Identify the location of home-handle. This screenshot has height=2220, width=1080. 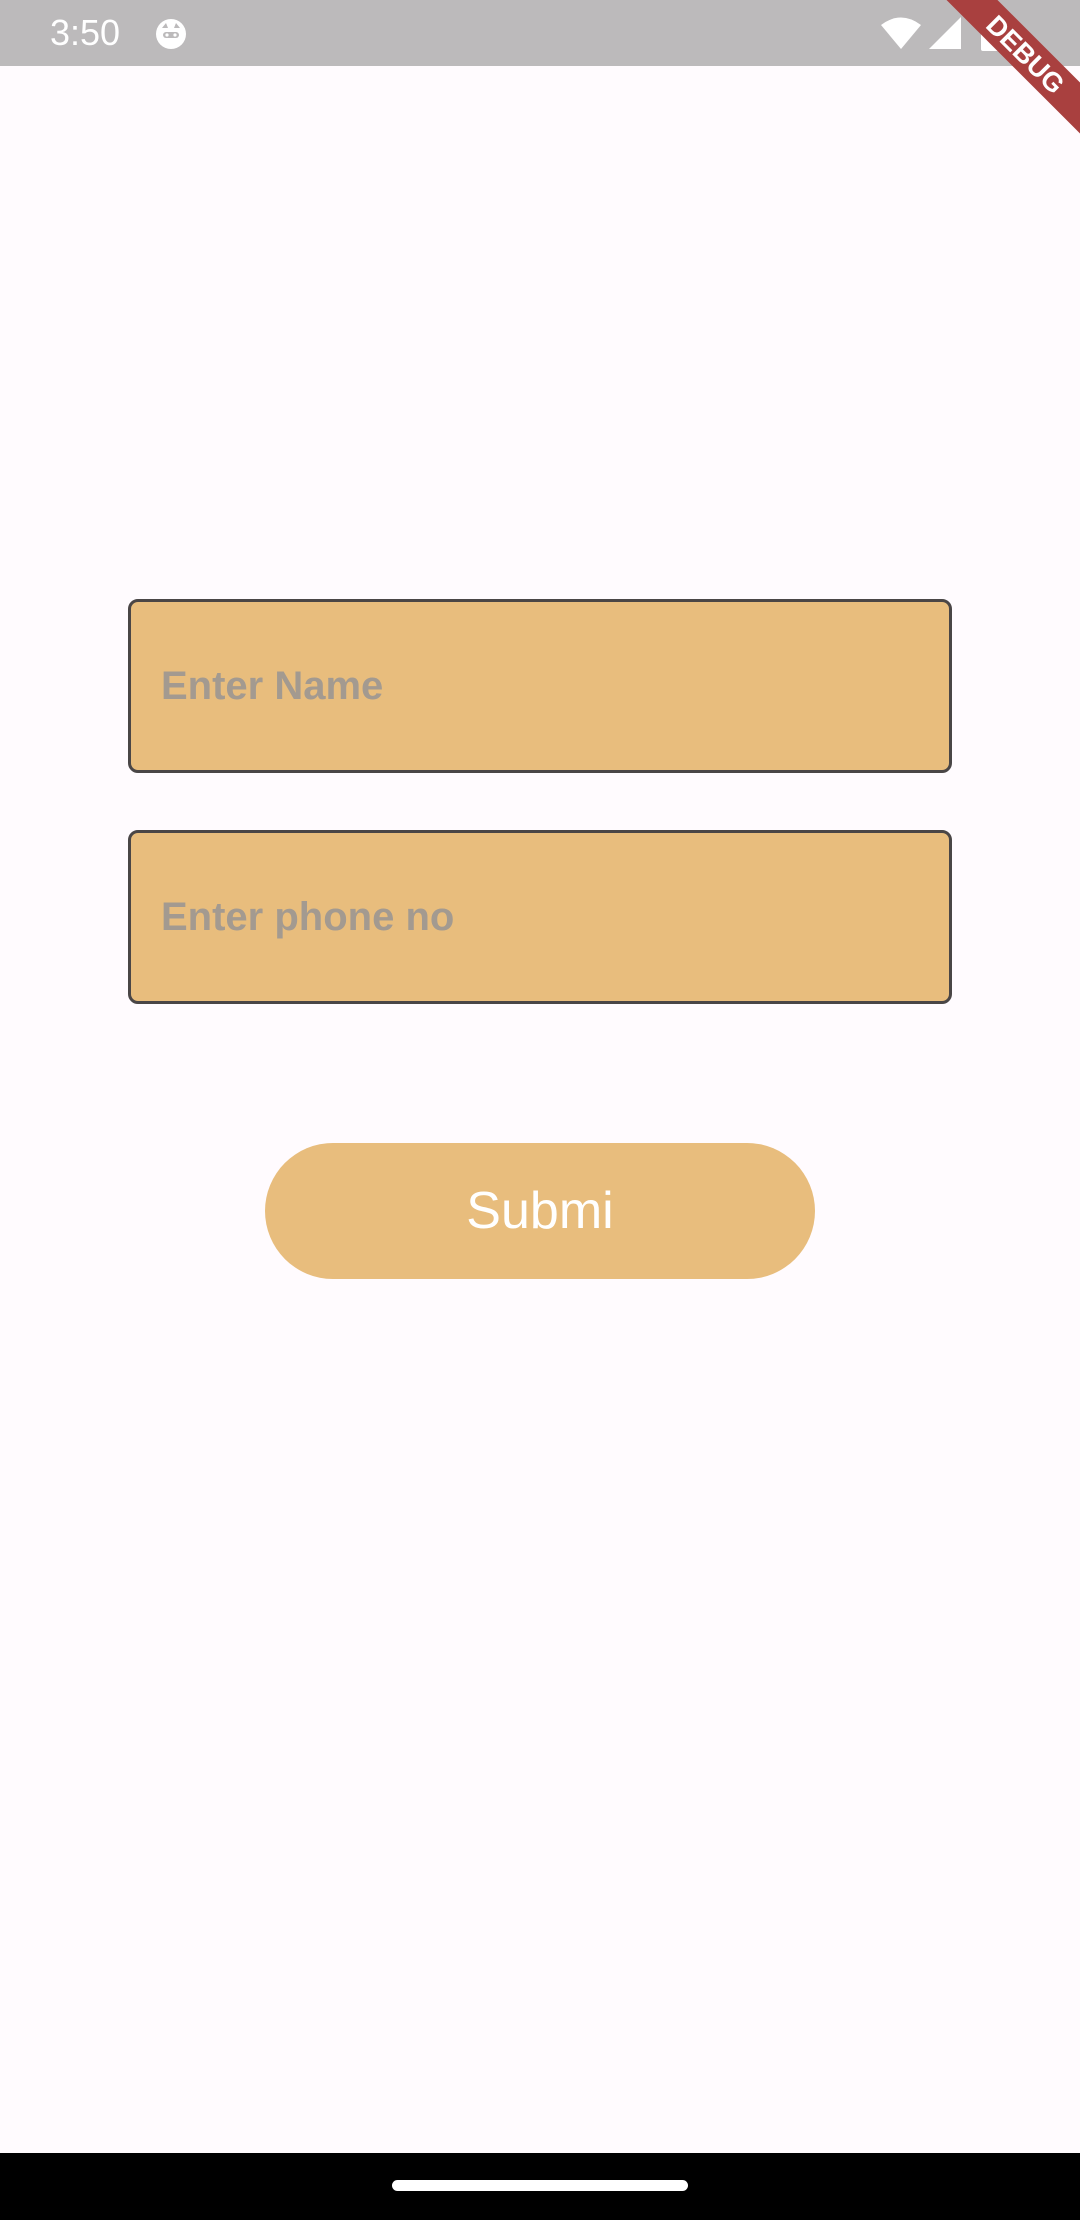
(540, 2185).